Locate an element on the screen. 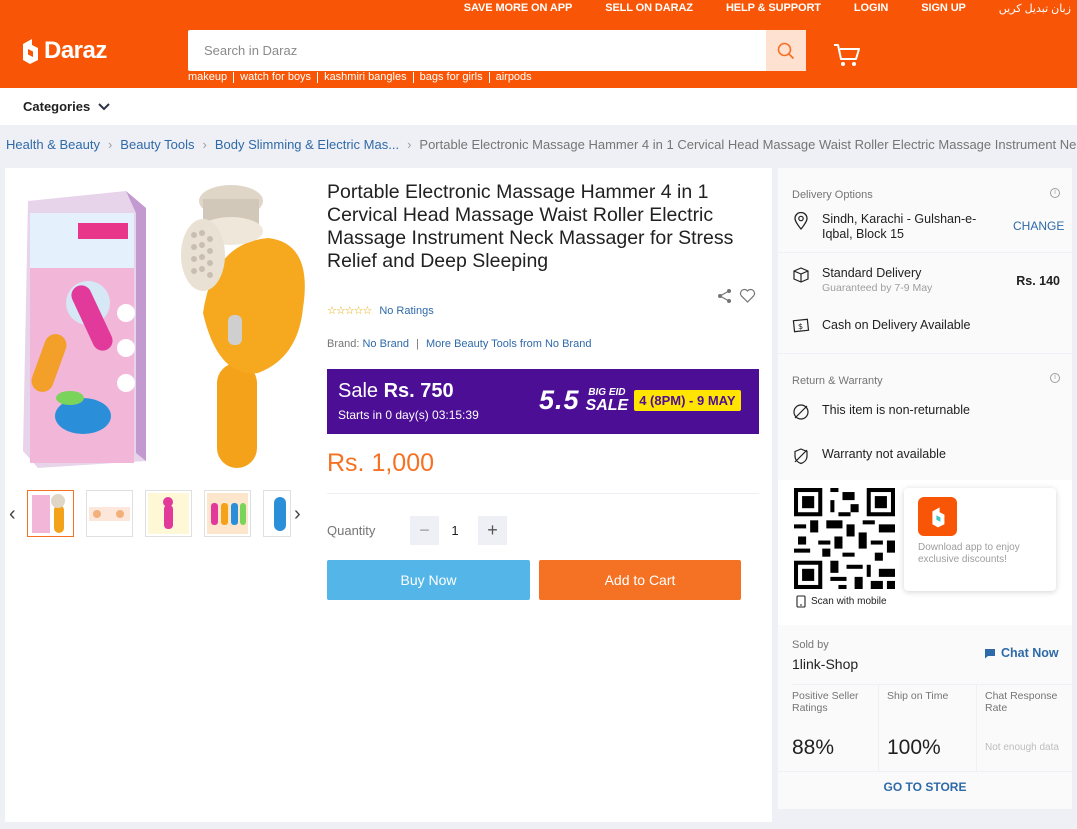  go-to-store-button: GO TO STORE is located at coordinates (925, 787).